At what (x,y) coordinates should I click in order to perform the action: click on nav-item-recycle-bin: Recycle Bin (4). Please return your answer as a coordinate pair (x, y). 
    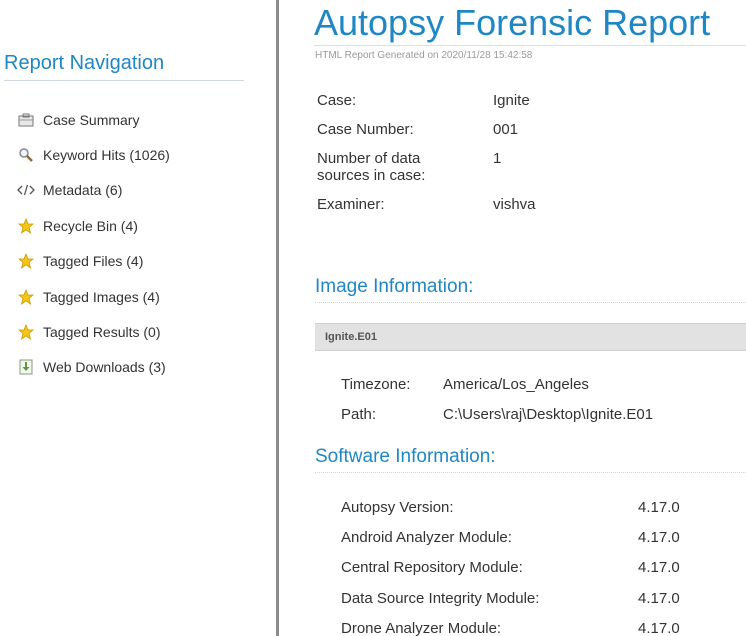
    Looking at the image, I should click on (93, 225).